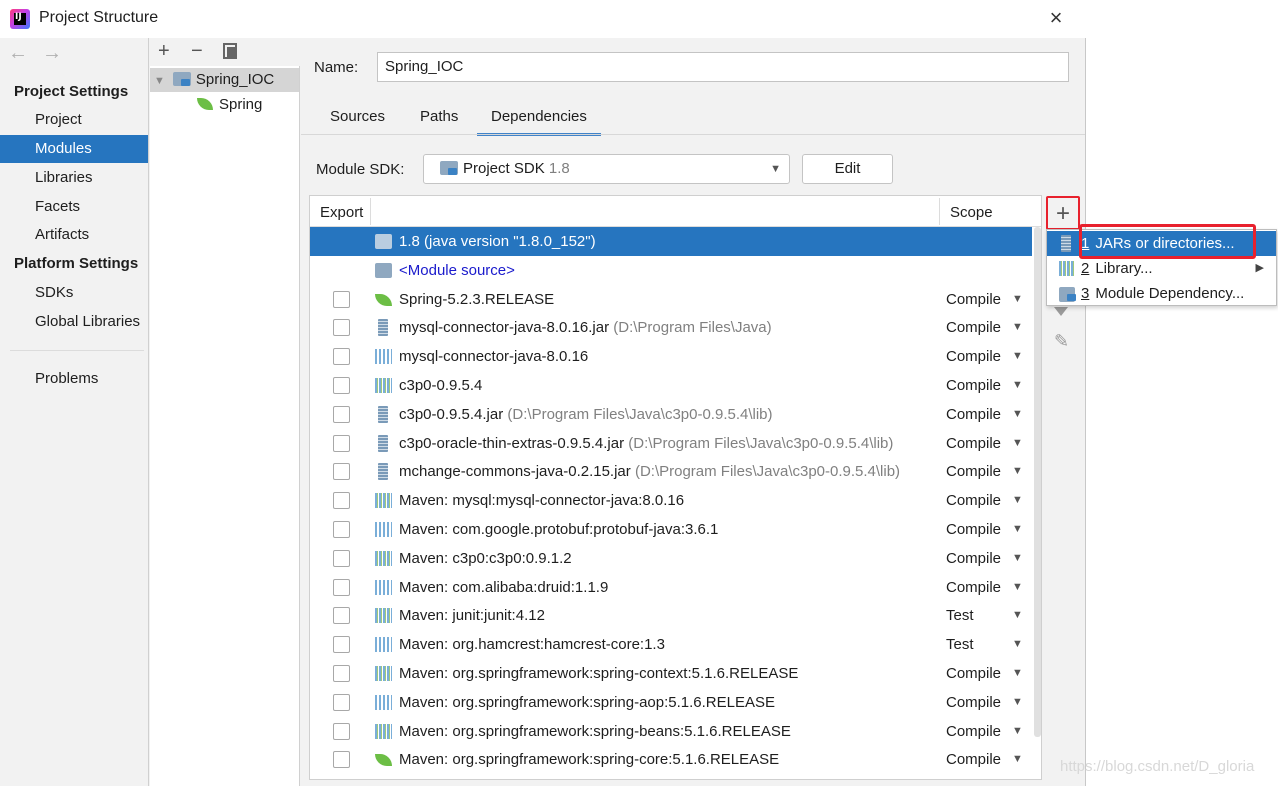 The height and width of the screenshot is (786, 1278). What do you see at coordinates (18, 53) in the screenshot?
I see `back-arrow-icon: ←` at bounding box center [18, 53].